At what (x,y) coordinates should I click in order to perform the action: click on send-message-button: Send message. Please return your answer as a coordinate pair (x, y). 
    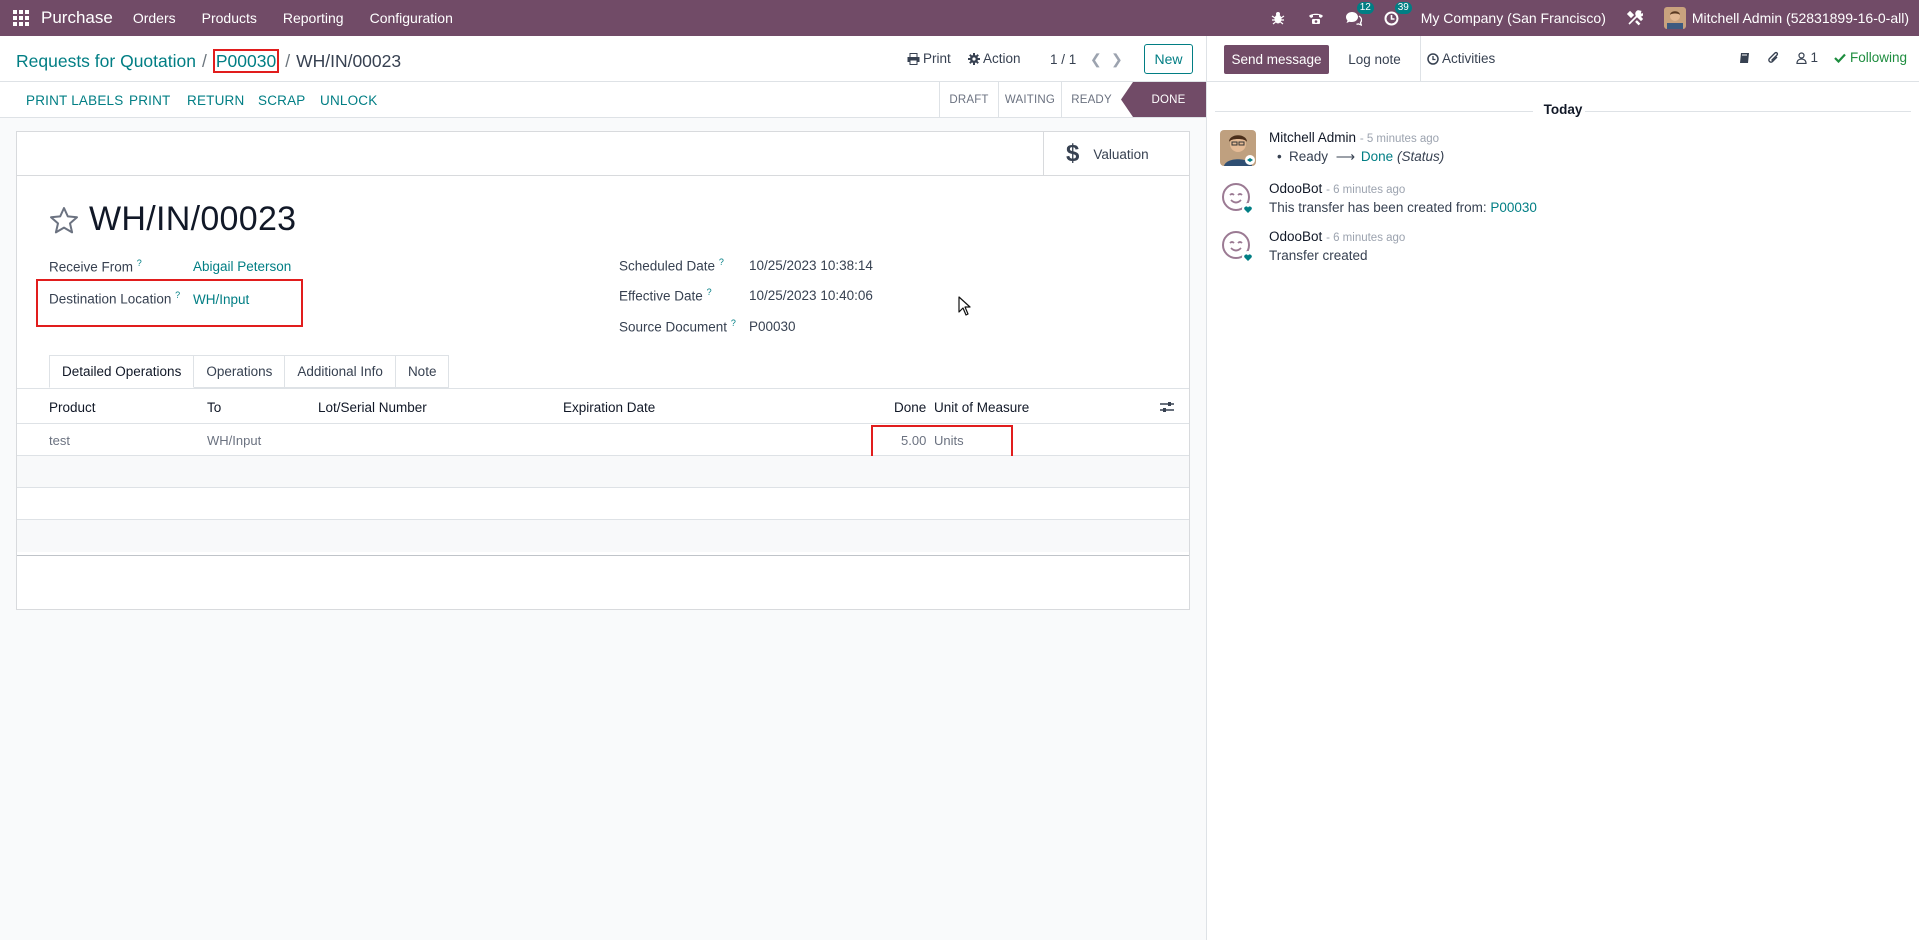
    Looking at the image, I should click on (1276, 59).